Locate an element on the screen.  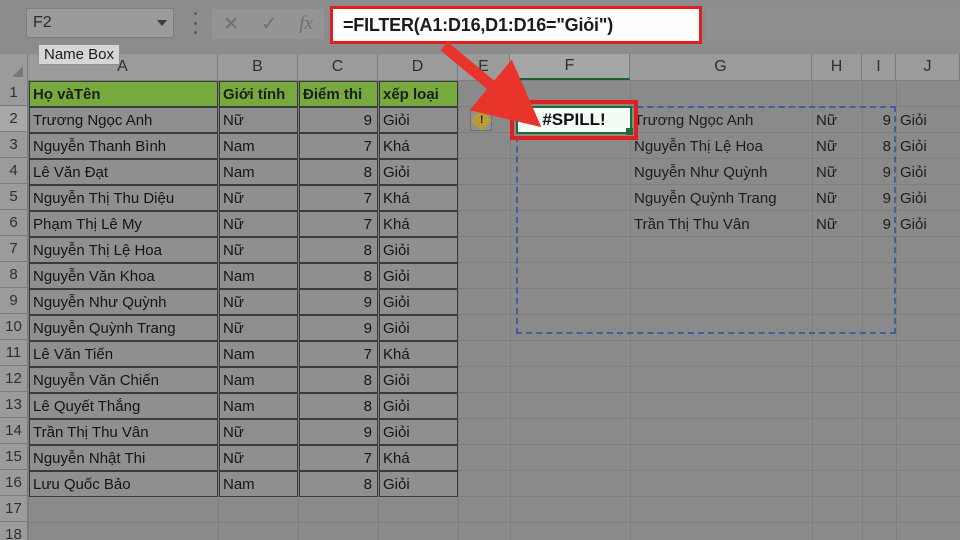
spill-preview-cell: Trần Thị Thu Vân is located at coordinates (721, 224).